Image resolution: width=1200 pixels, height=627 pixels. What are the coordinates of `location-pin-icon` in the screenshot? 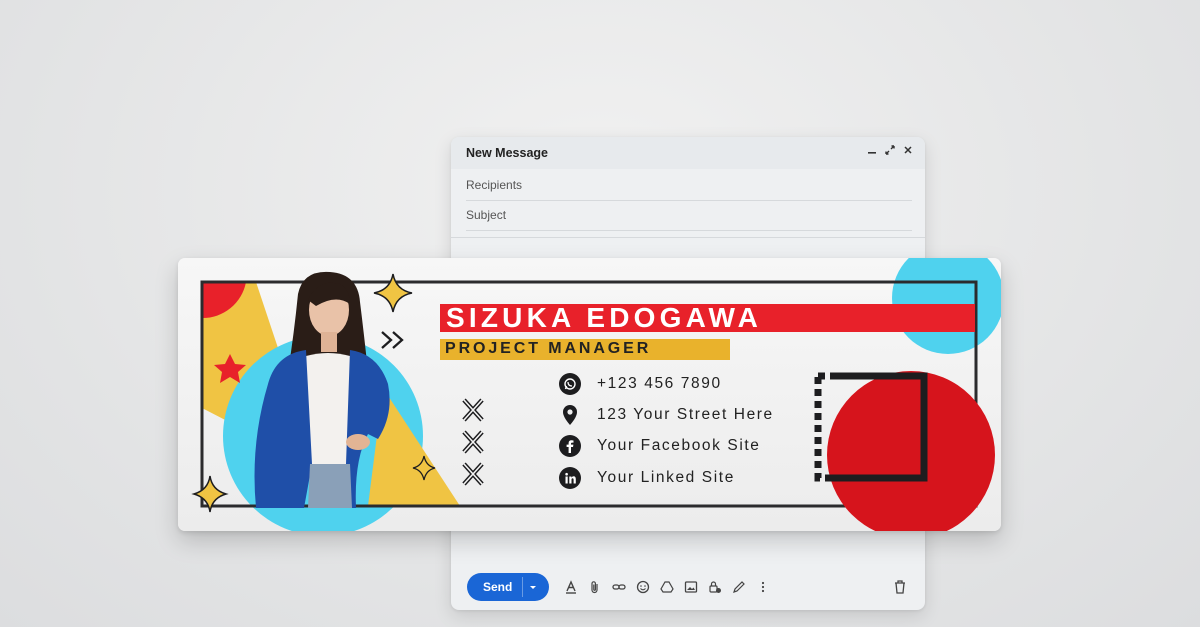 It's located at (570, 415).